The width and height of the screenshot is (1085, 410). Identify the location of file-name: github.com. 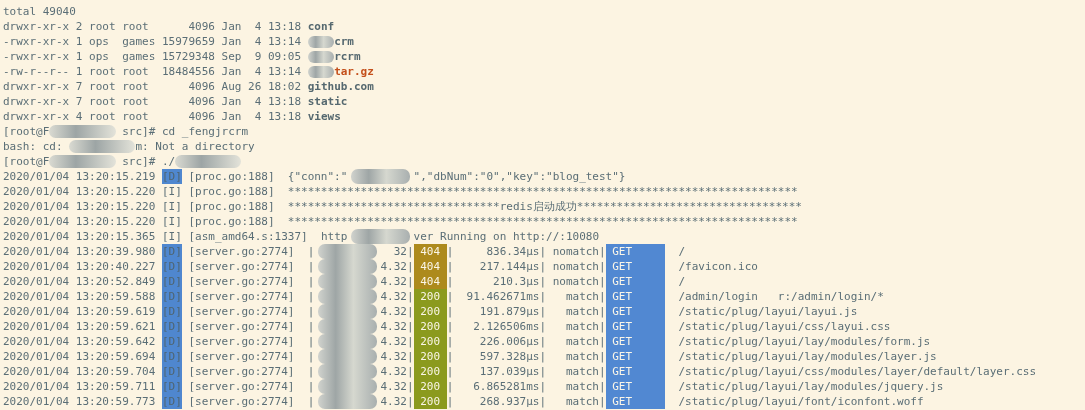
(340, 86).